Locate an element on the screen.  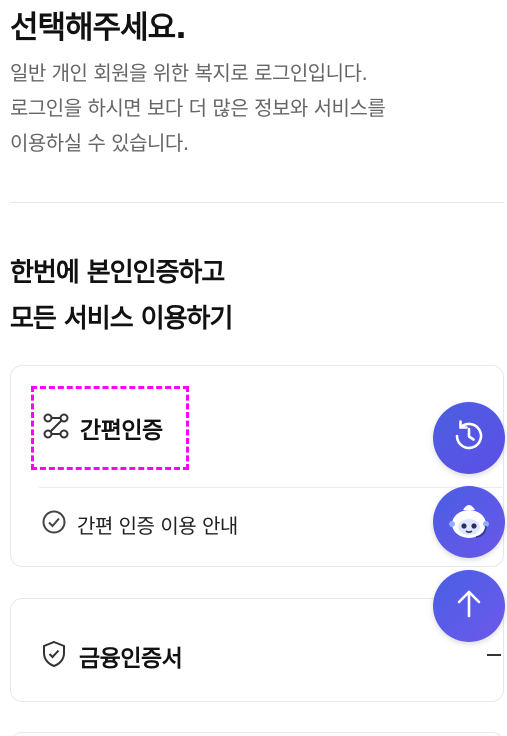
simple-auth-guide-link: 간편 인증 이용 안내 is located at coordinates (139, 524).